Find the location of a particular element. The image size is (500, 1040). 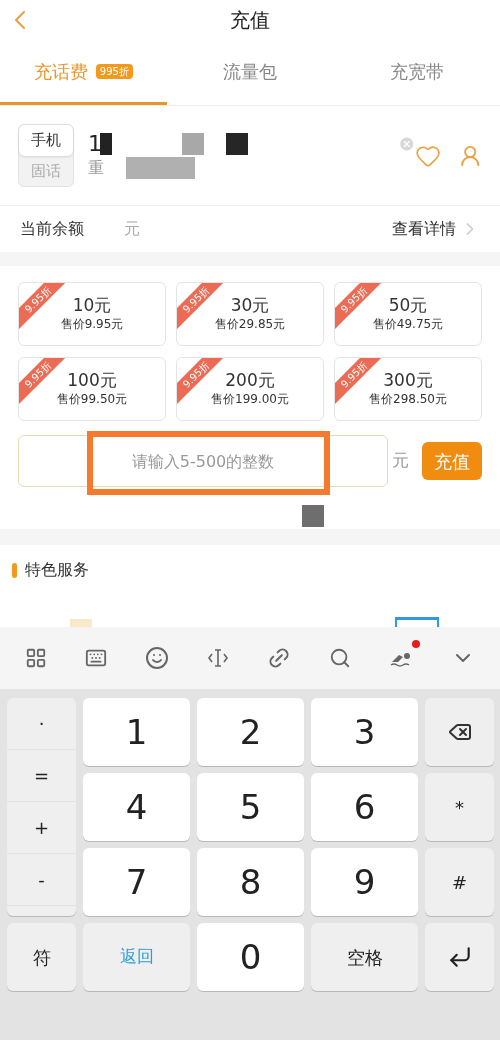

amount-unit: 元 is located at coordinates (400, 461).